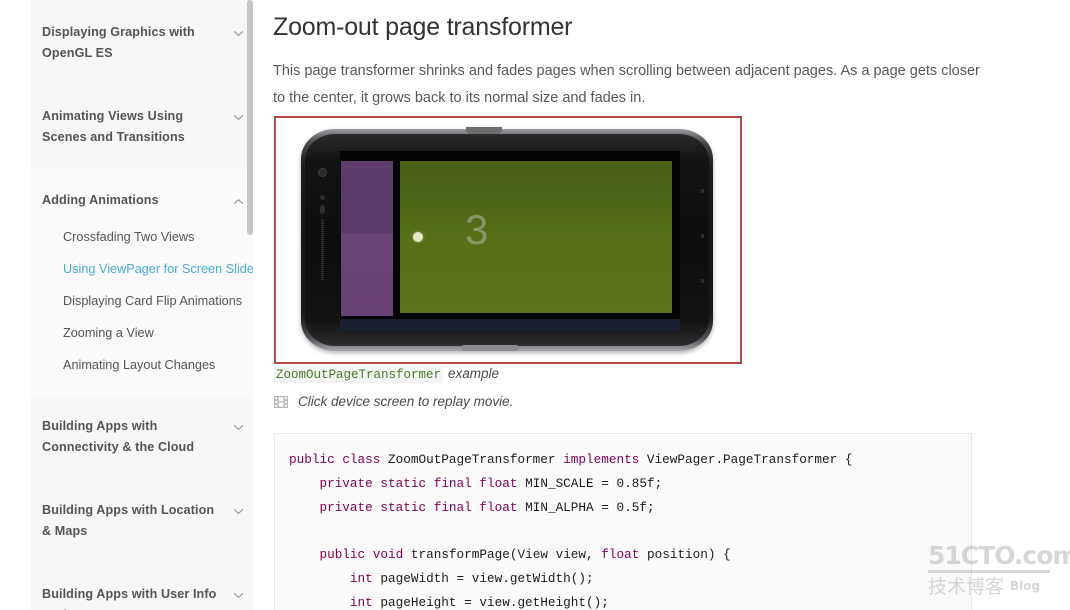 This screenshot has width=1070, height=610. Describe the element at coordinates (142, 333) in the screenshot. I see `sidebar-item-zooming-a-view: Zooming a View` at that location.